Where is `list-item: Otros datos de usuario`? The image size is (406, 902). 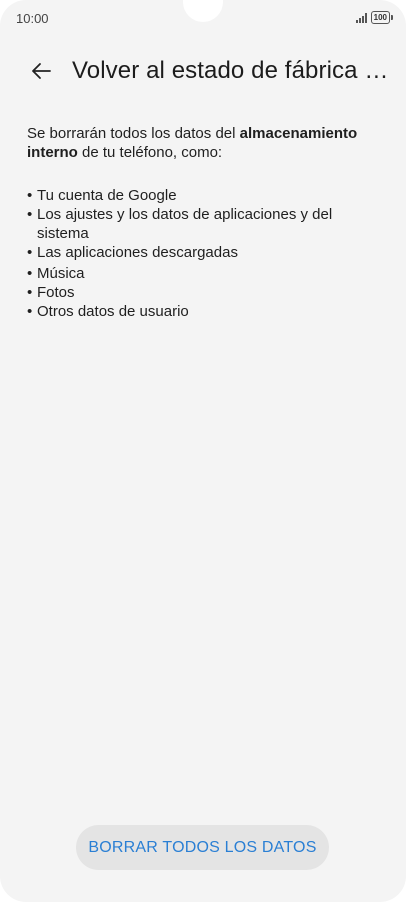 list-item: Otros datos de usuario is located at coordinates (202, 311).